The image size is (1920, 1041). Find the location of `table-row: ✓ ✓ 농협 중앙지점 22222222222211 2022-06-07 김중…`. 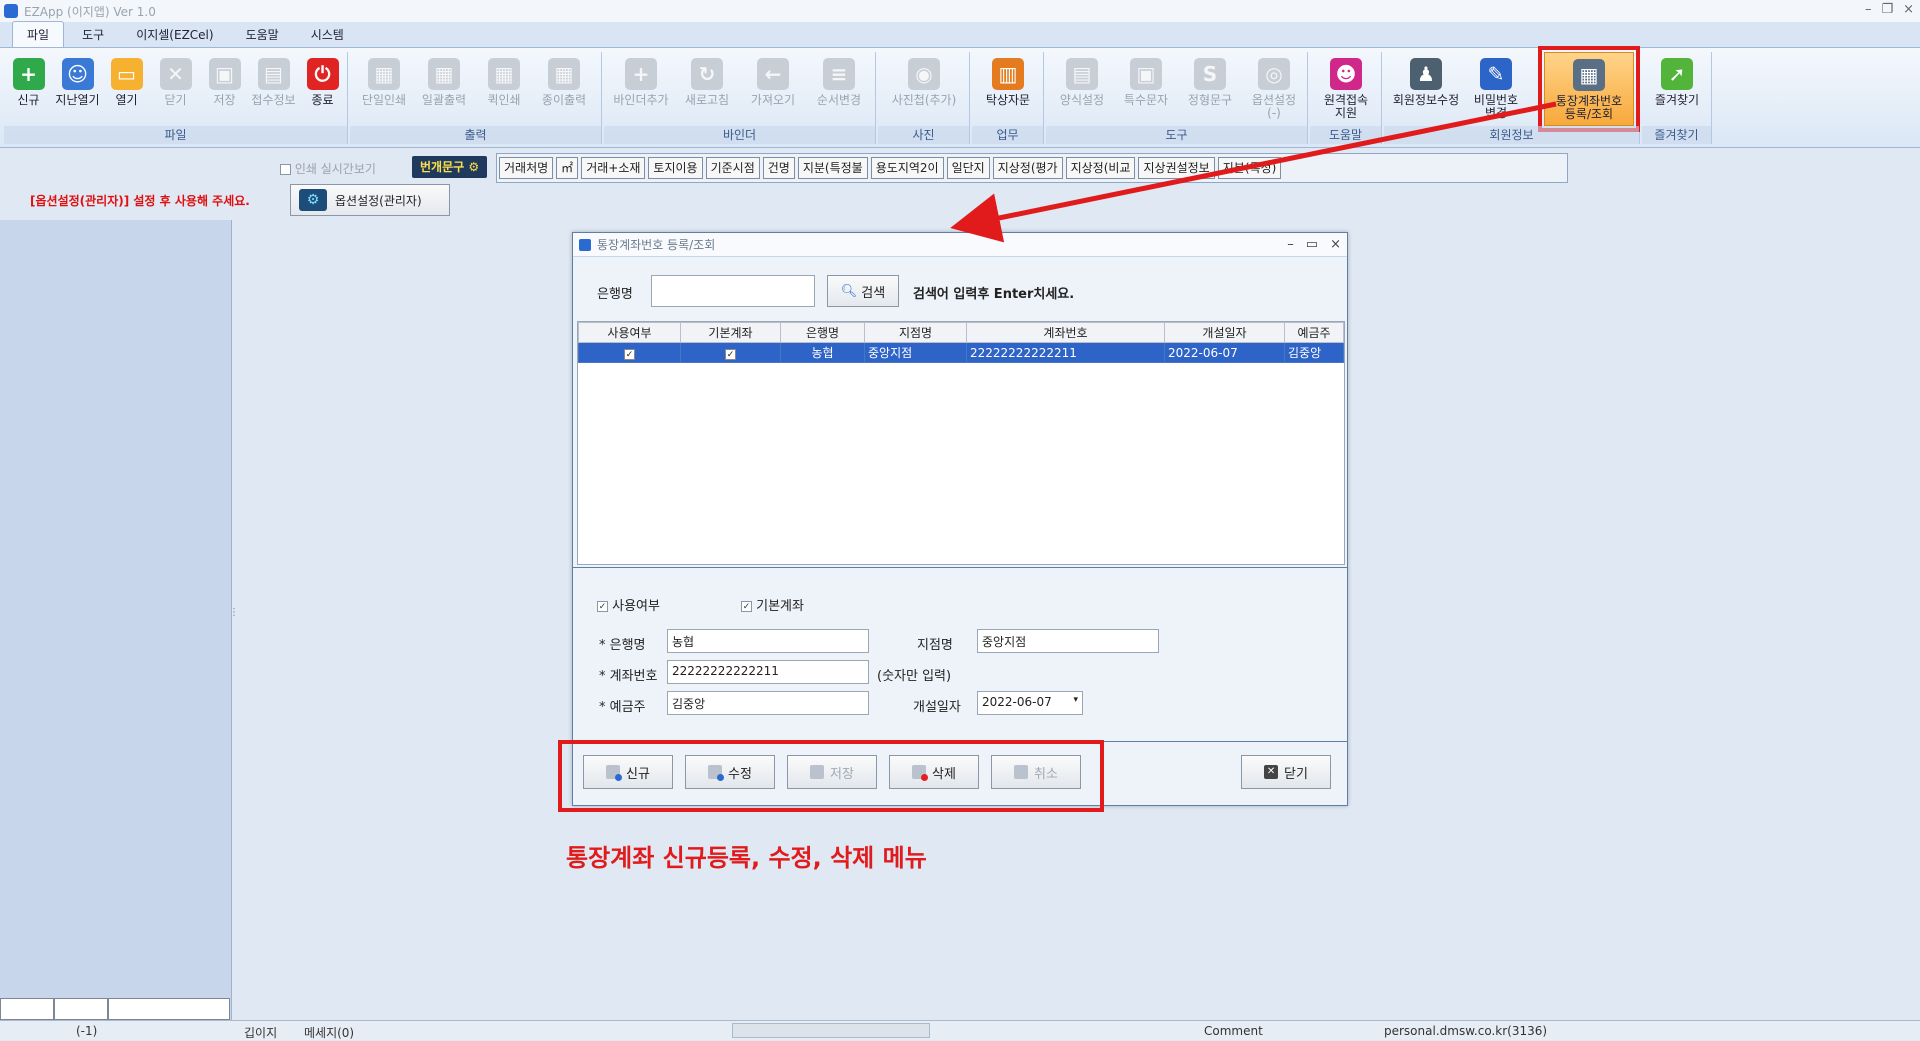

table-row: ✓ ✓ 농협 중앙지점 22222222222211 2022-06-07 김중… is located at coordinates (961, 352).